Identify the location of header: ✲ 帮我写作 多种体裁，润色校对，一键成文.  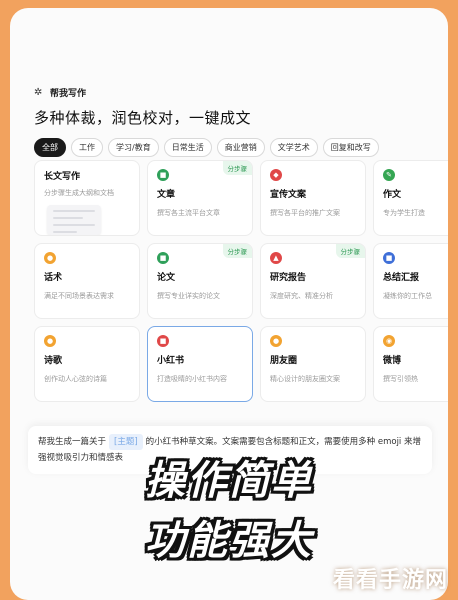
(142, 107).